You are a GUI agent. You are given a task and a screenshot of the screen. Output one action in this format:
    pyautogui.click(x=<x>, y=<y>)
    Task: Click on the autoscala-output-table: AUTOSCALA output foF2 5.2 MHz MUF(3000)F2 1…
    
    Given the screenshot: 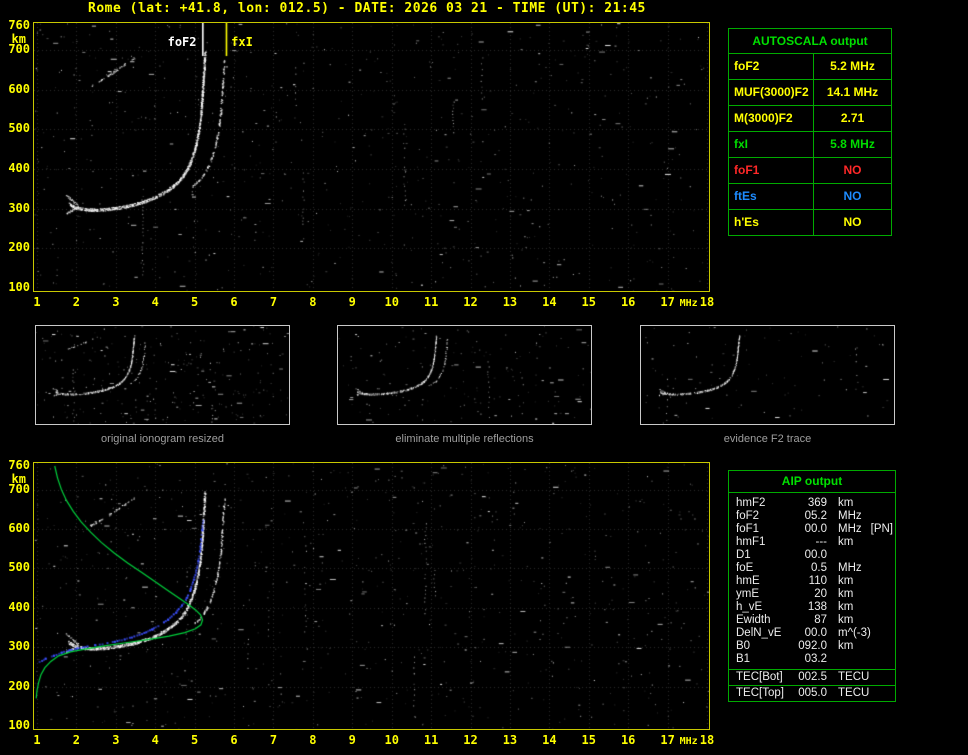 What is the action you would take?
    pyautogui.click(x=810, y=132)
    